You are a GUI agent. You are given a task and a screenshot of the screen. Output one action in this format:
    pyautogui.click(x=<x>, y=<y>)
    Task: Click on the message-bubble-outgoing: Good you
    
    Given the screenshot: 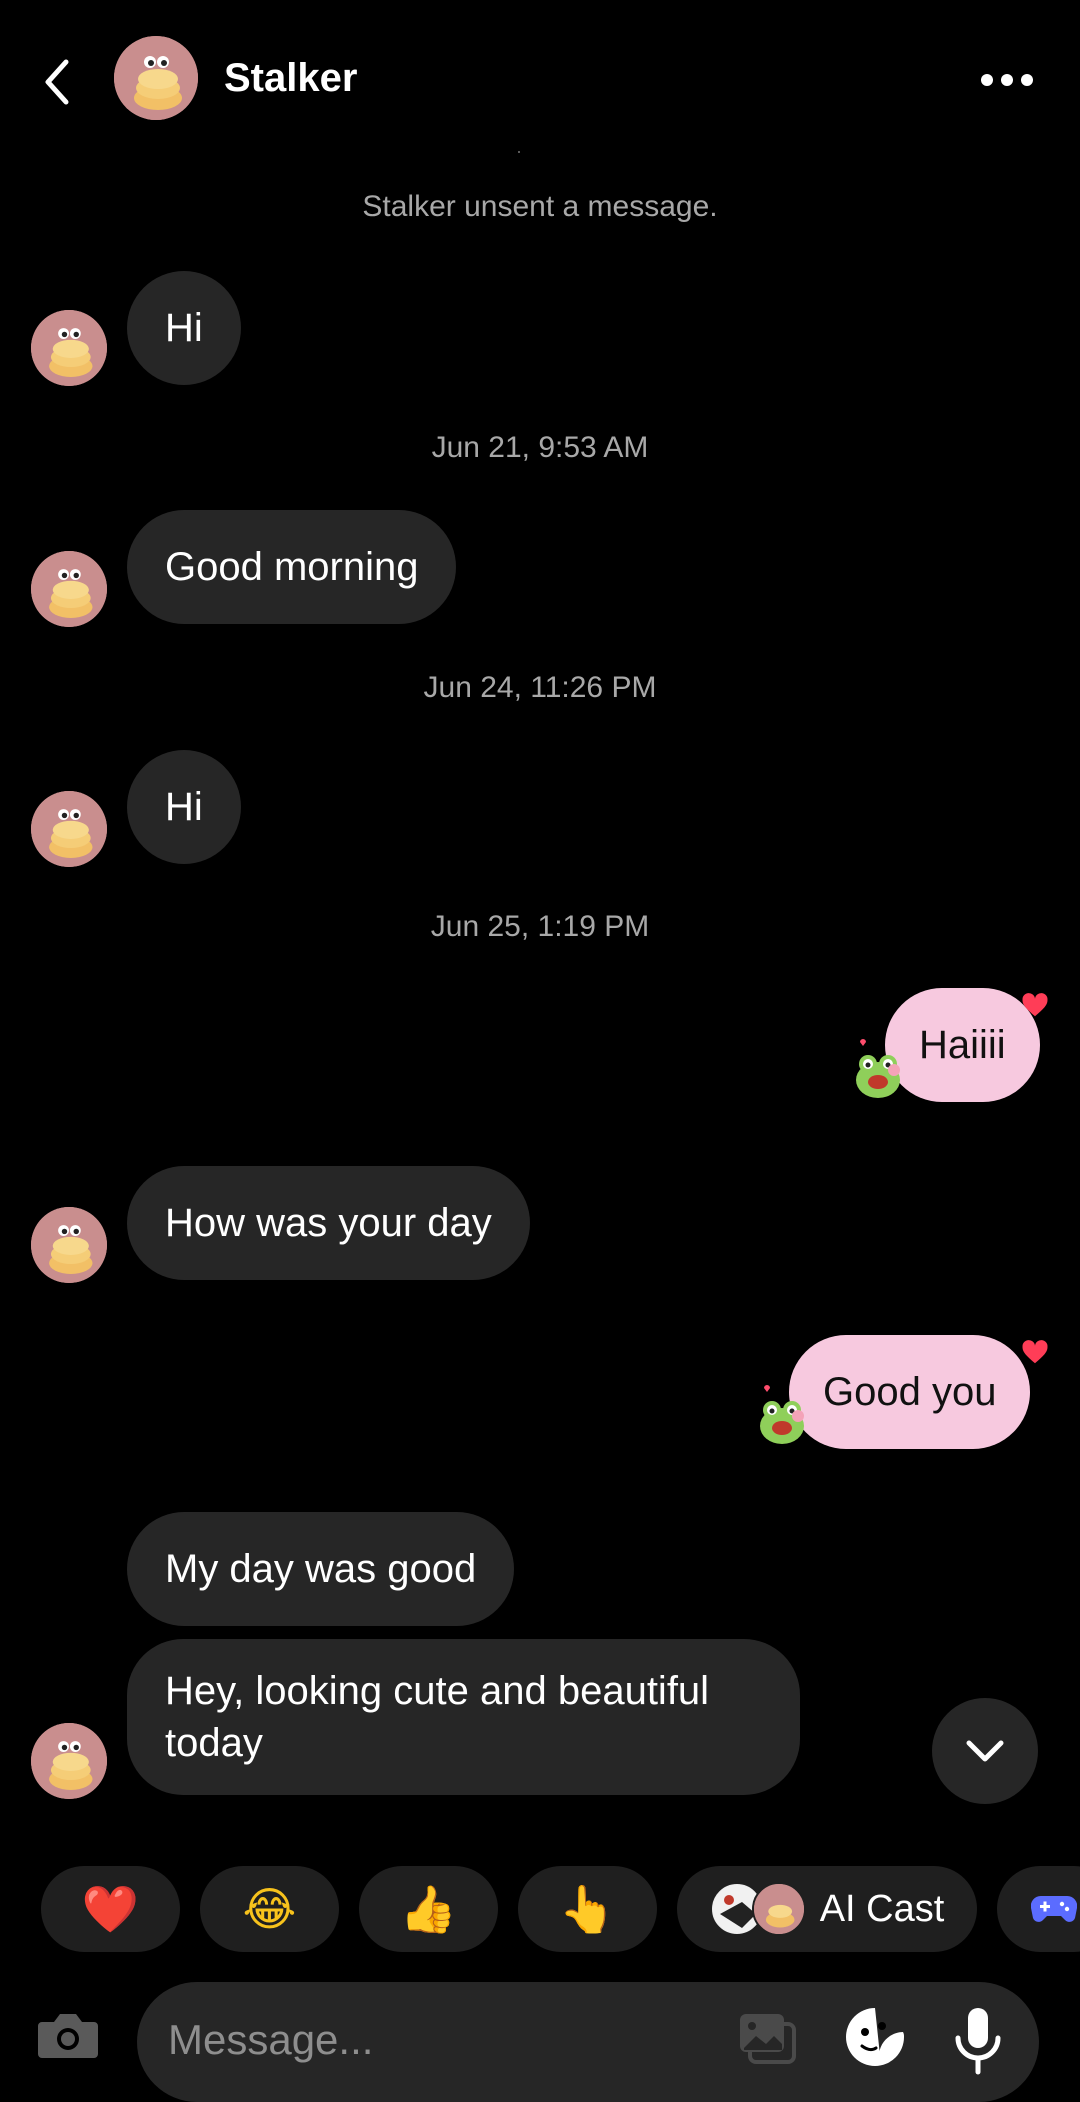 What is the action you would take?
    pyautogui.click(x=910, y=1392)
    